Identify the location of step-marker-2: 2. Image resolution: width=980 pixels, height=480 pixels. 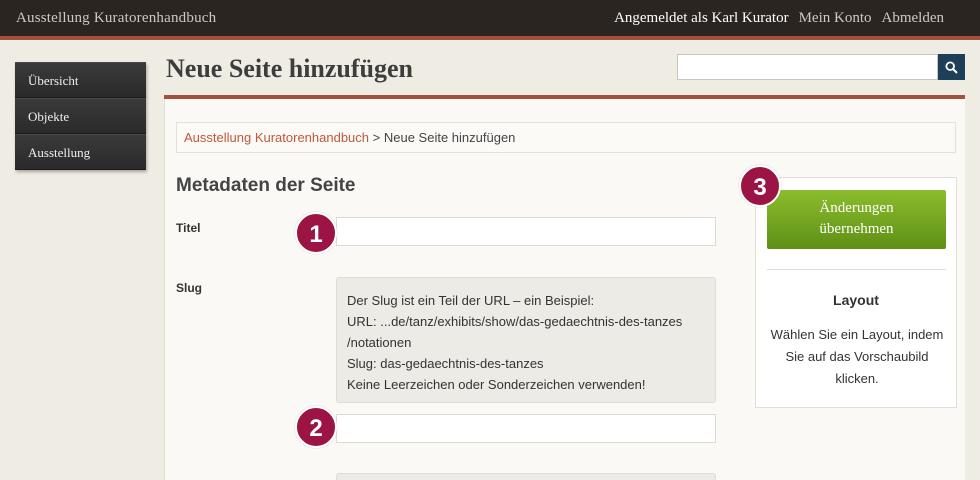
(316, 427).